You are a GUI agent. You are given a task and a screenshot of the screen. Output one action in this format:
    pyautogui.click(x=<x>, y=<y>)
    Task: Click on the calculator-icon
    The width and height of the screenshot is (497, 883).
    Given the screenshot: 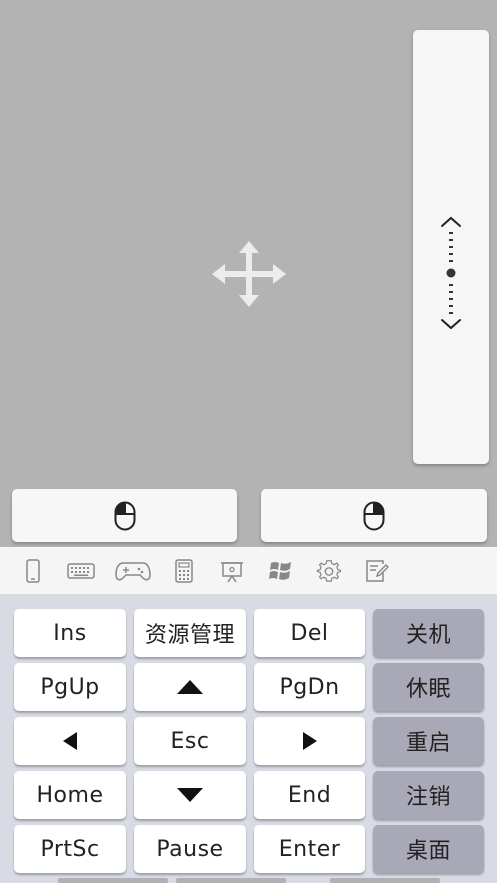 What is the action you would take?
    pyautogui.click(x=184, y=571)
    